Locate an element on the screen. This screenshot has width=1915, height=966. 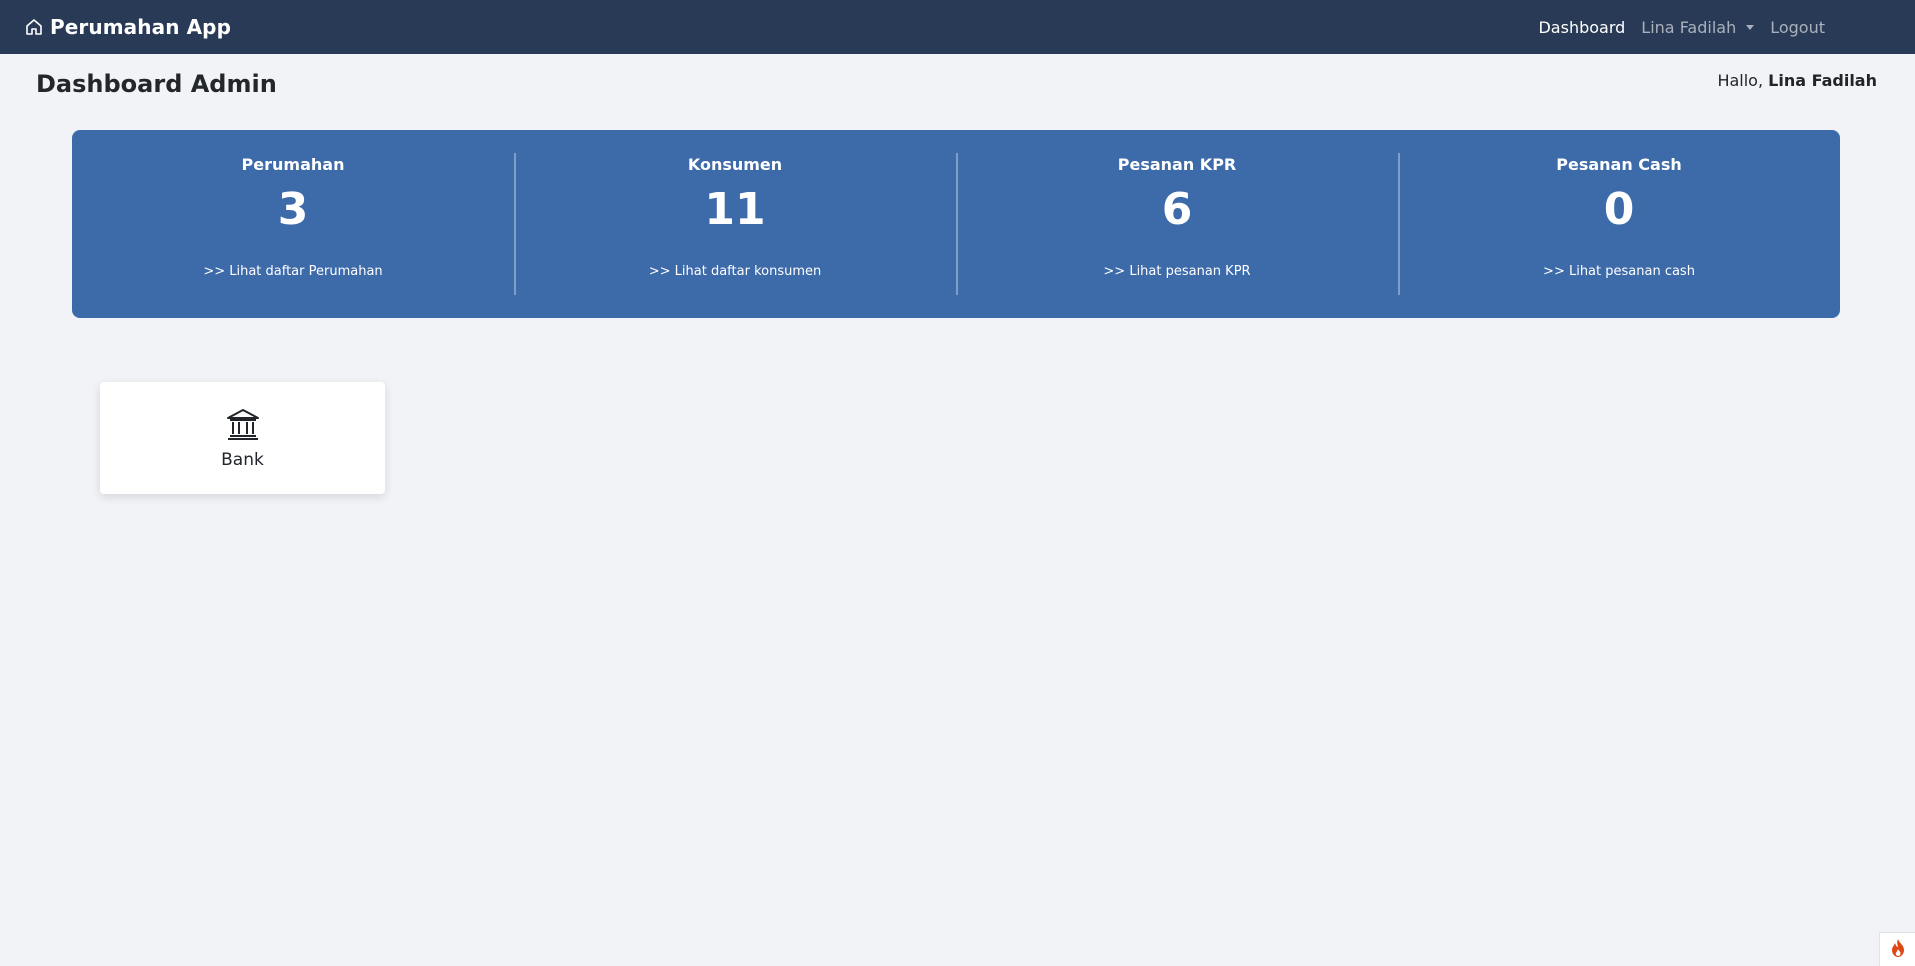
user-dropdown-toggle: Lina Fadilah is located at coordinates (1698, 27).